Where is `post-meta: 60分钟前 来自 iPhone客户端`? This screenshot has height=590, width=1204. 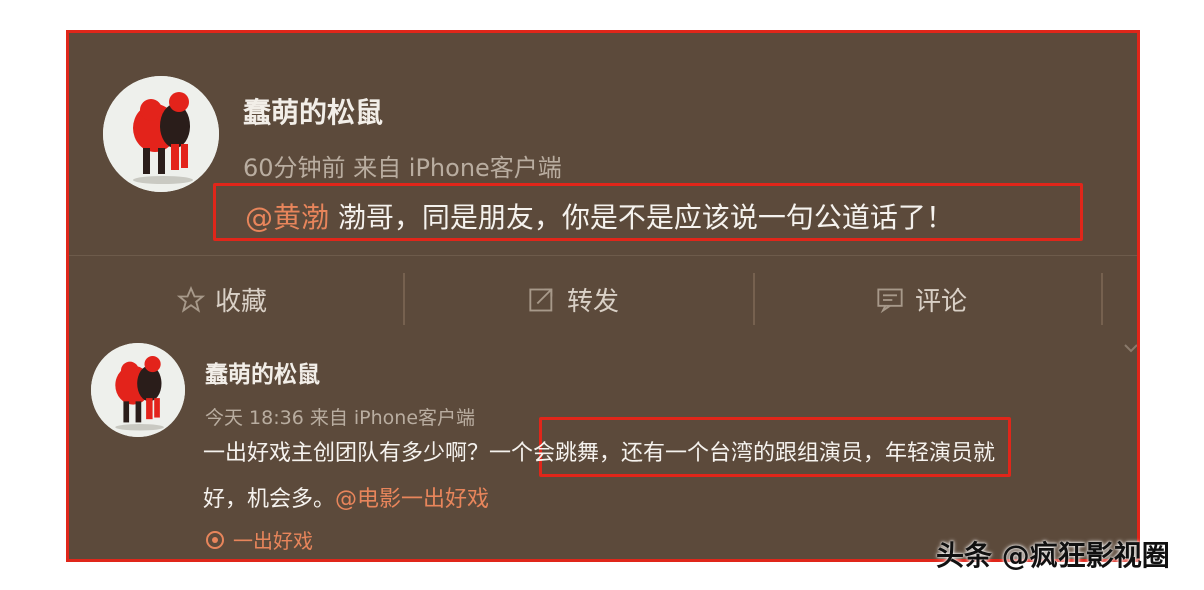
post-meta: 60分钟前 来自 iPhone客户端 is located at coordinates (402, 168).